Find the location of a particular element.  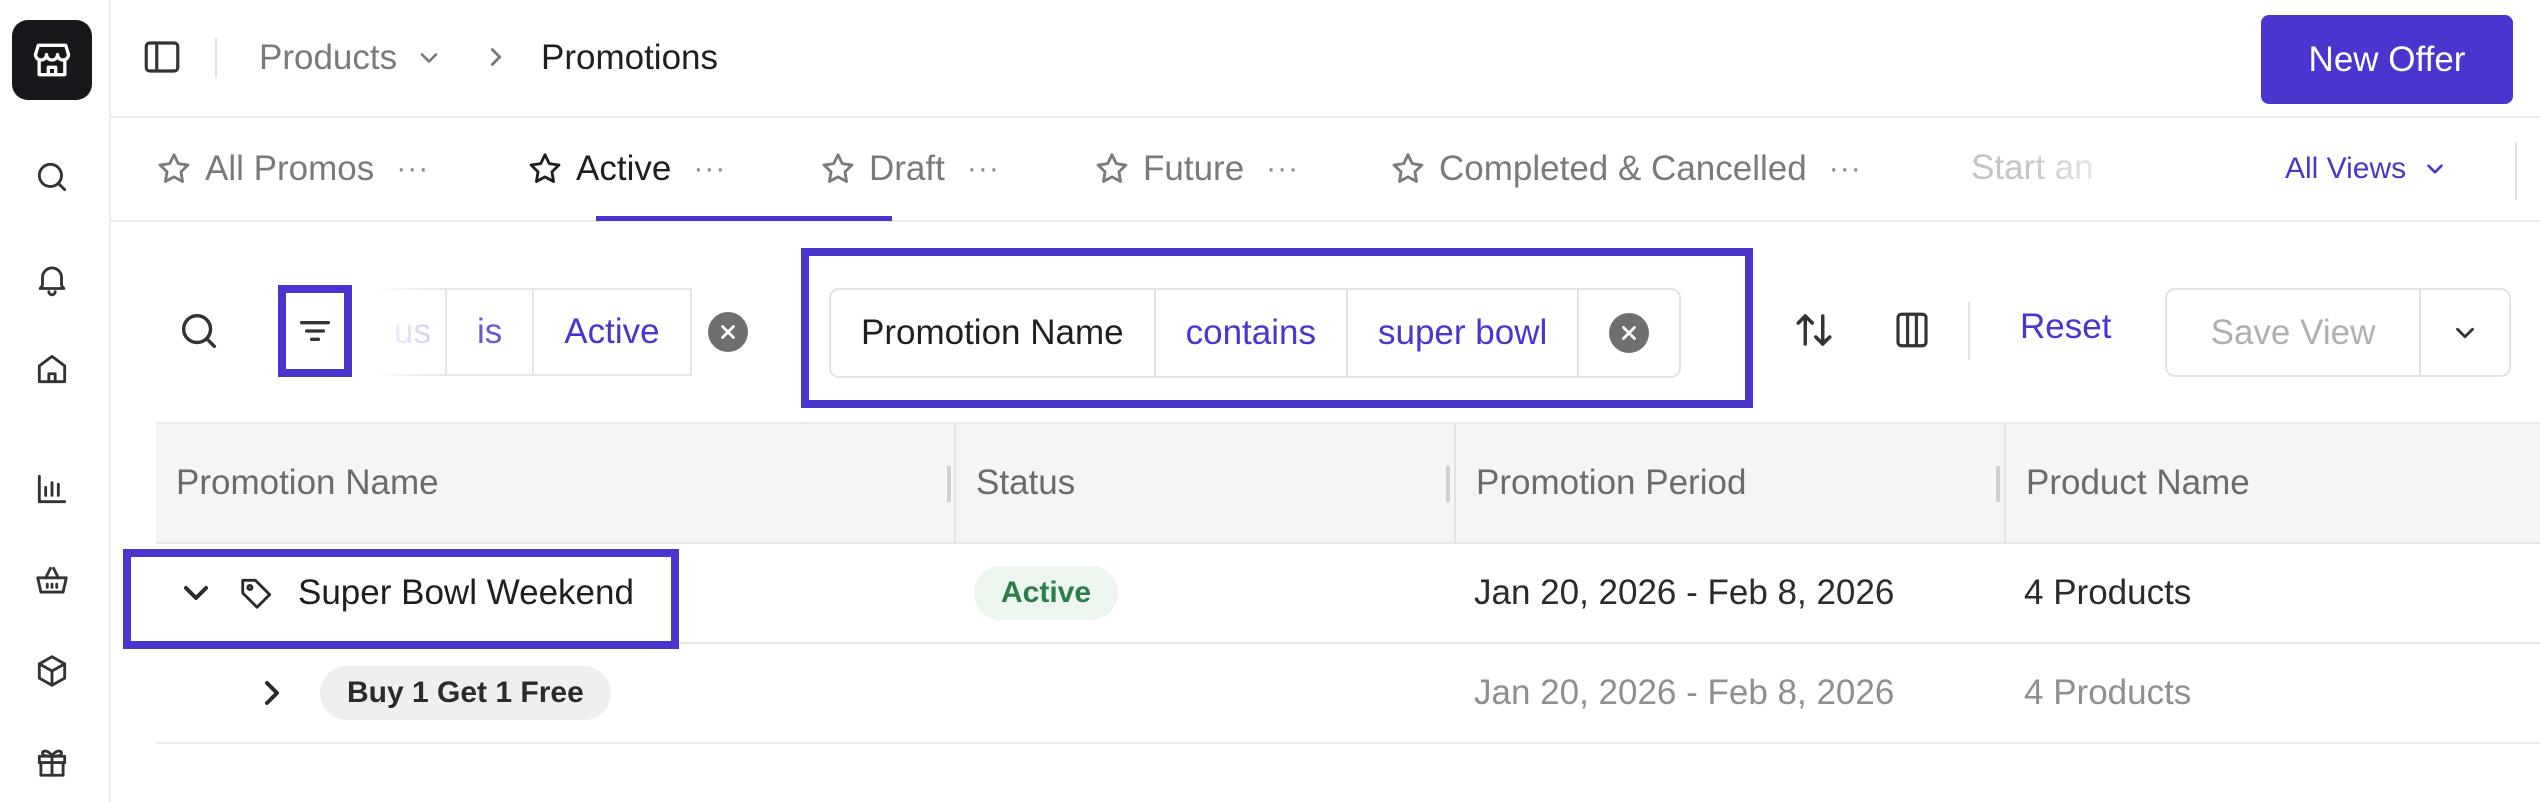

tab-draft: Draft ··· is located at coordinates (909, 169).